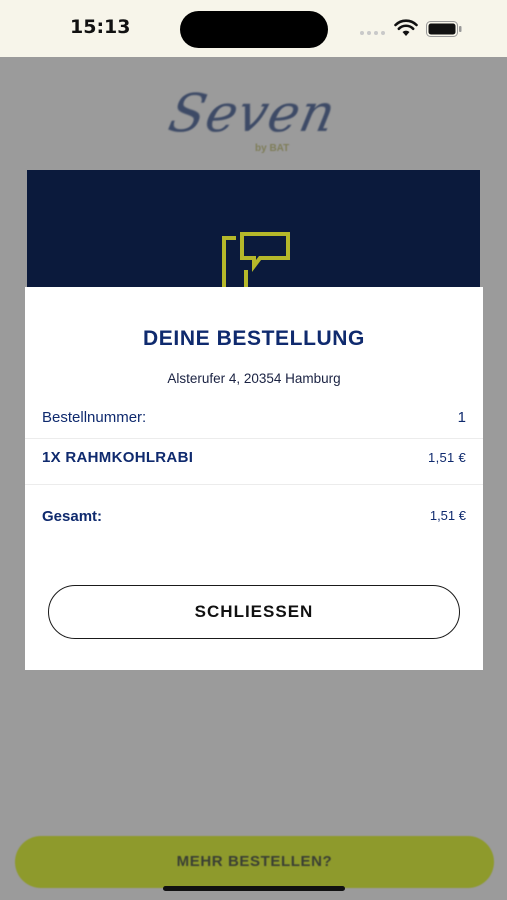 The height and width of the screenshot is (900, 507). What do you see at coordinates (254, 338) in the screenshot?
I see `dialog-title: DEINE BESTELLUNG` at bounding box center [254, 338].